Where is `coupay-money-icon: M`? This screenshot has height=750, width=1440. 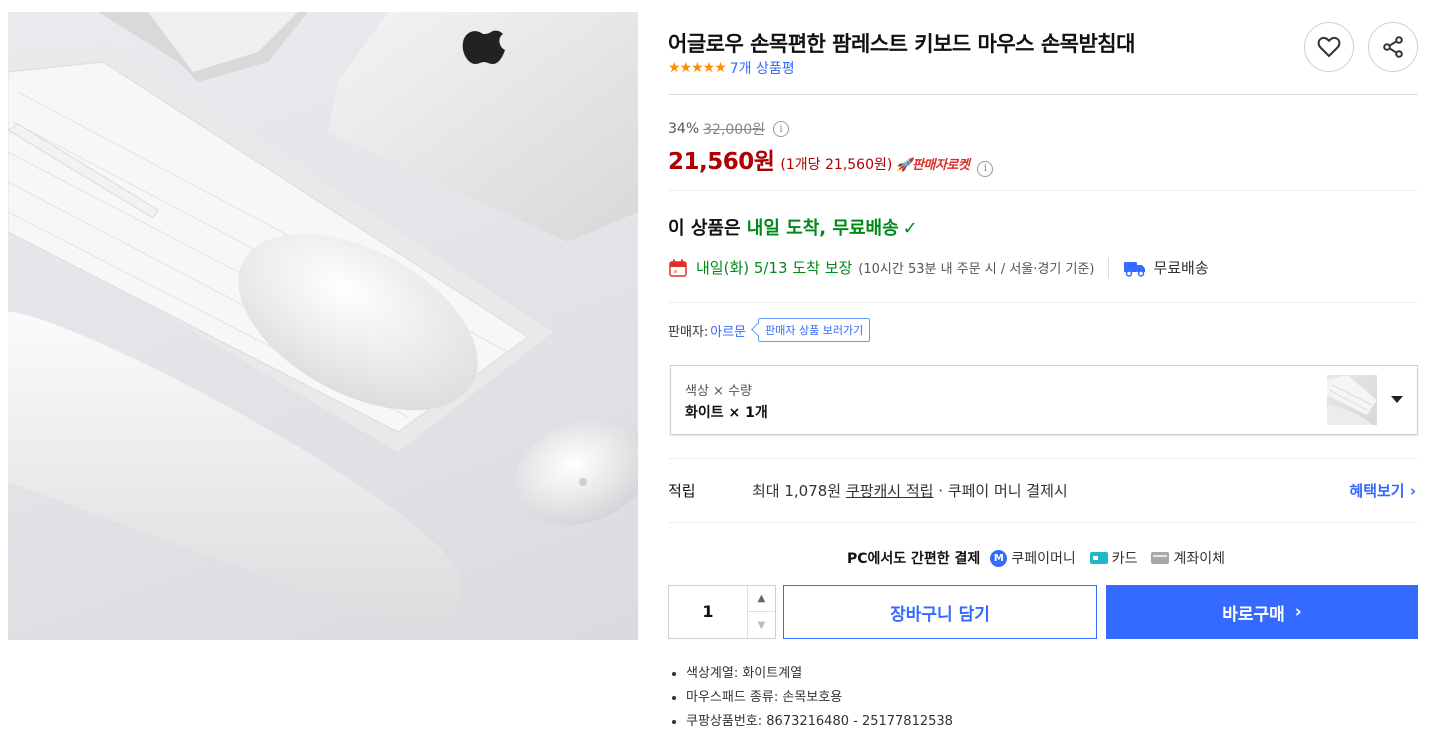
coupay-money-icon: M is located at coordinates (999, 558).